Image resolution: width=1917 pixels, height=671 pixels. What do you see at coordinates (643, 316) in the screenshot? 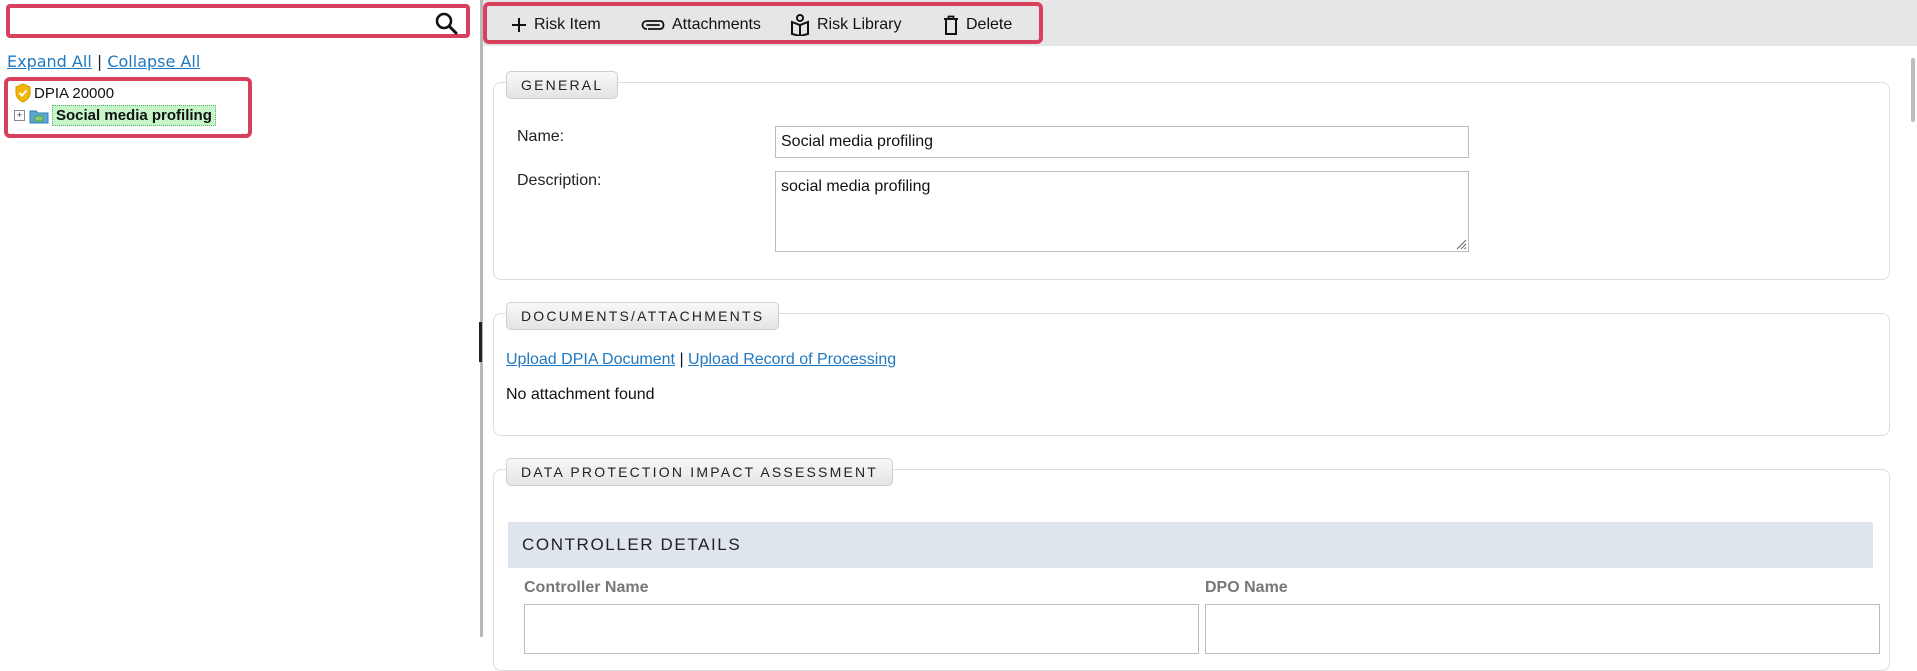
I see `documents-legend: DOCUMENTS/ATTACHMENTS` at bounding box center [643, 316].